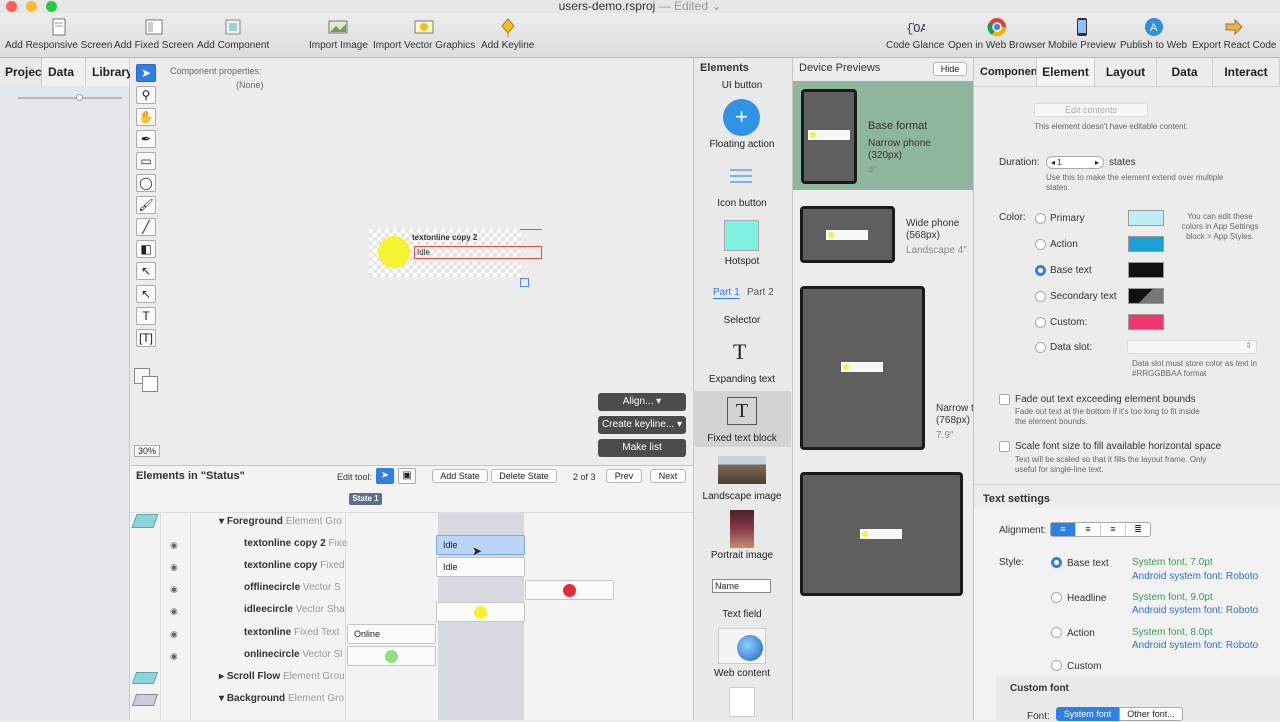  What do you see at coordinates (146, 249) in the screenshot?
I see `gradient-tool: ◧` at bounding box center [146, 249].